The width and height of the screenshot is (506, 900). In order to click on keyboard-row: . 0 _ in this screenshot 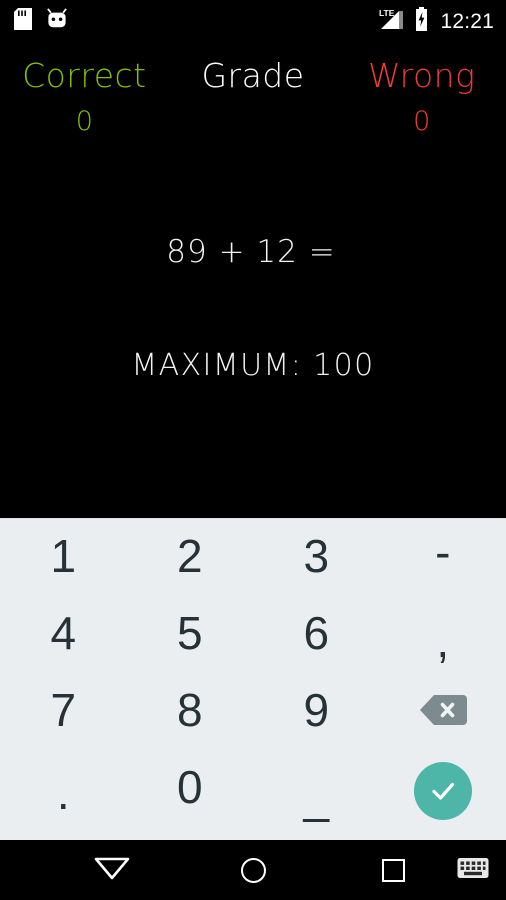, I will do `click(253, 788)`.